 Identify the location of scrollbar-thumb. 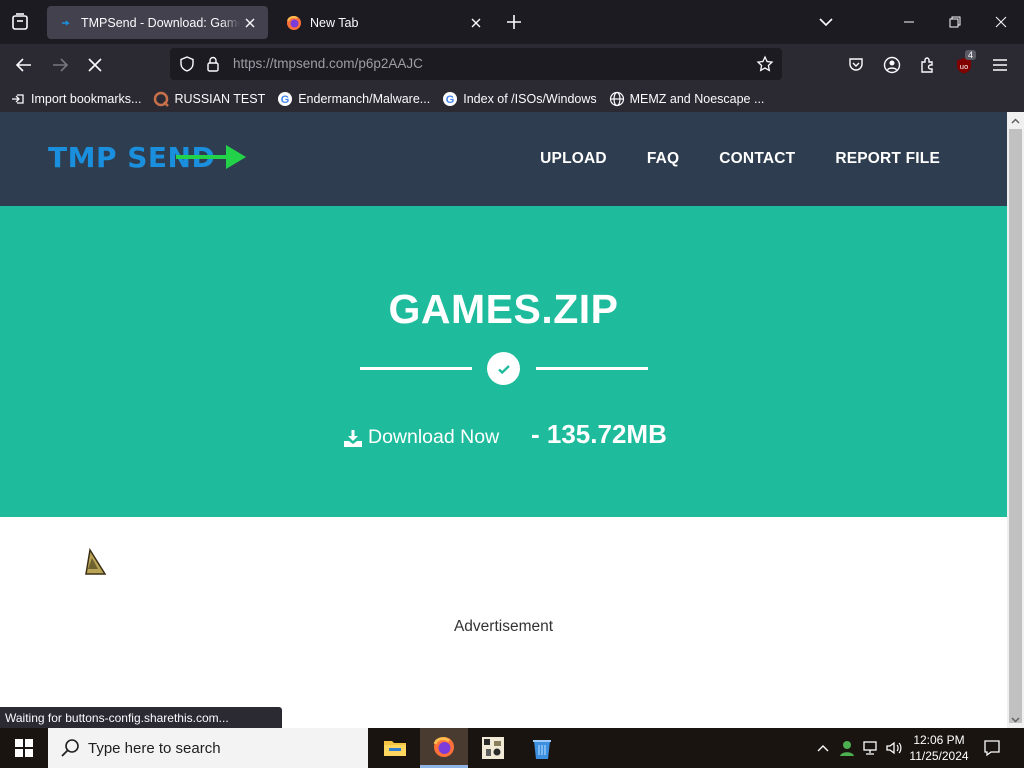
(1015, 426).